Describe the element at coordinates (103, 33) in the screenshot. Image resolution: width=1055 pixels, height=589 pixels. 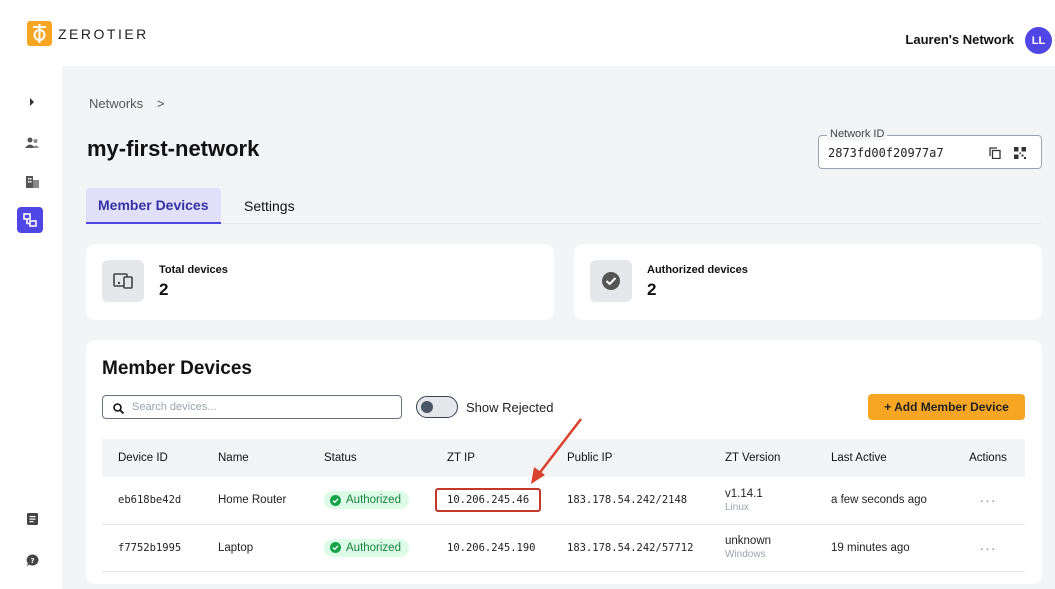
I see `logo-text: ZEROTIER` at that location.